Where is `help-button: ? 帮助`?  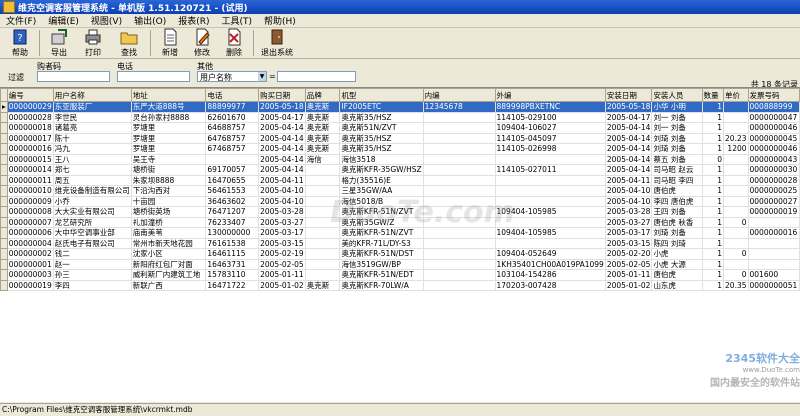 help-button: ? 帮助 is located at coordinates (20, 43).